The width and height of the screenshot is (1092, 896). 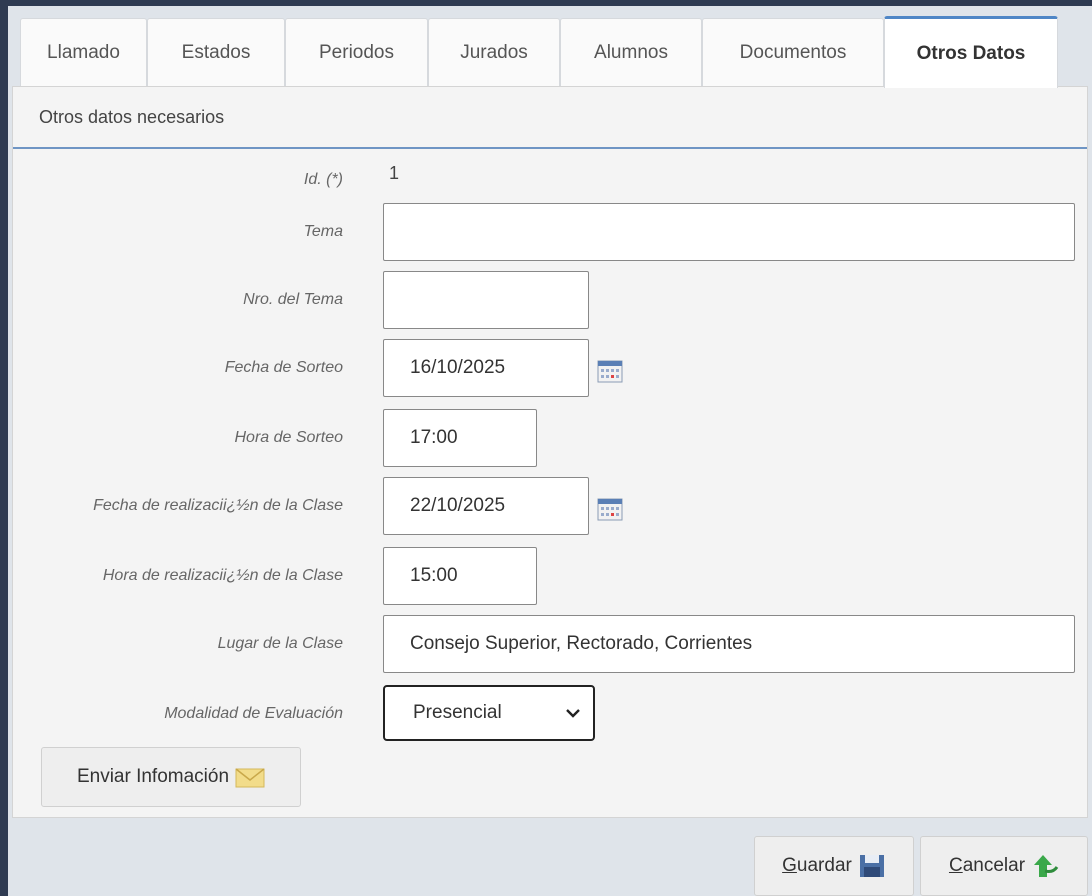 What do you see at coordinates (222, 575) in the screenshot?
I see `hora-clase-label: Hora de realizacii¿½n de la Clase` at bounding box center [222, 575].